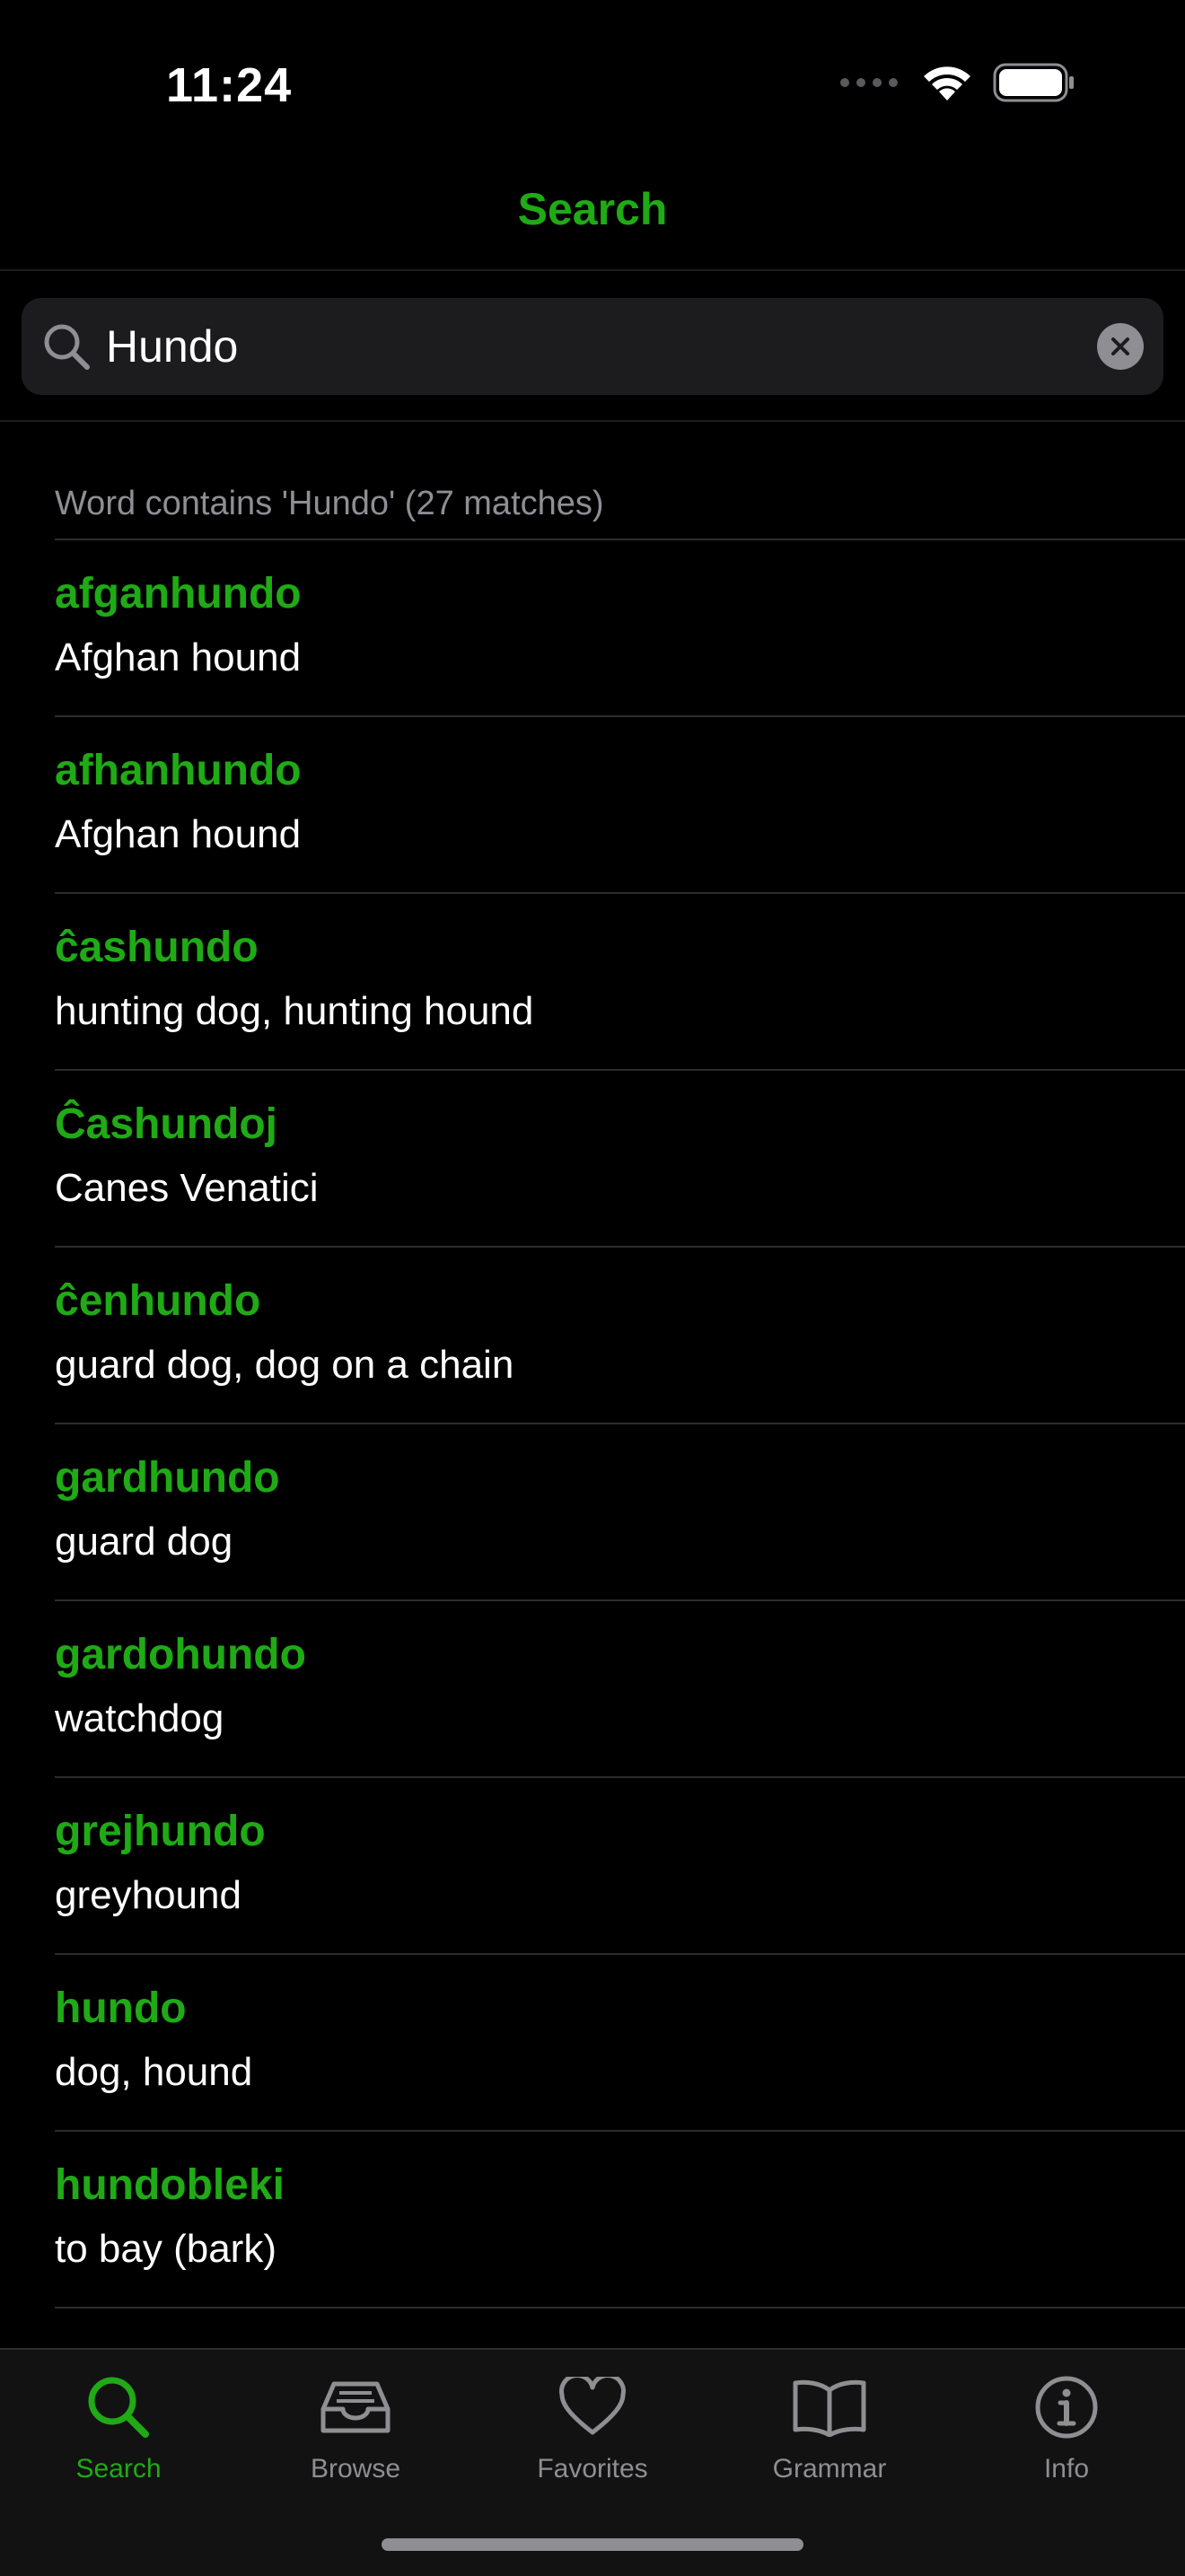  I want to click on status-time: 11:24, so click(229, 85).